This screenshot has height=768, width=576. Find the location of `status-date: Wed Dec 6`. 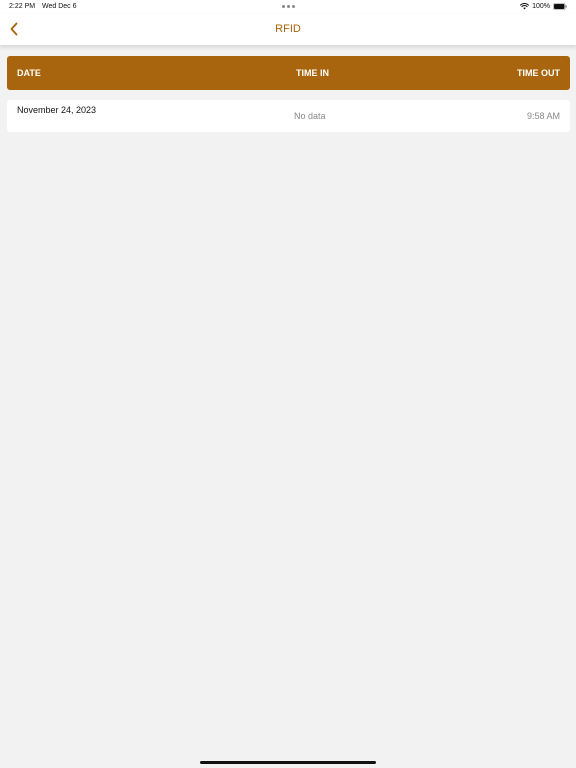

status-date: Wed Dec 6 is located at coordinates (59, 6).